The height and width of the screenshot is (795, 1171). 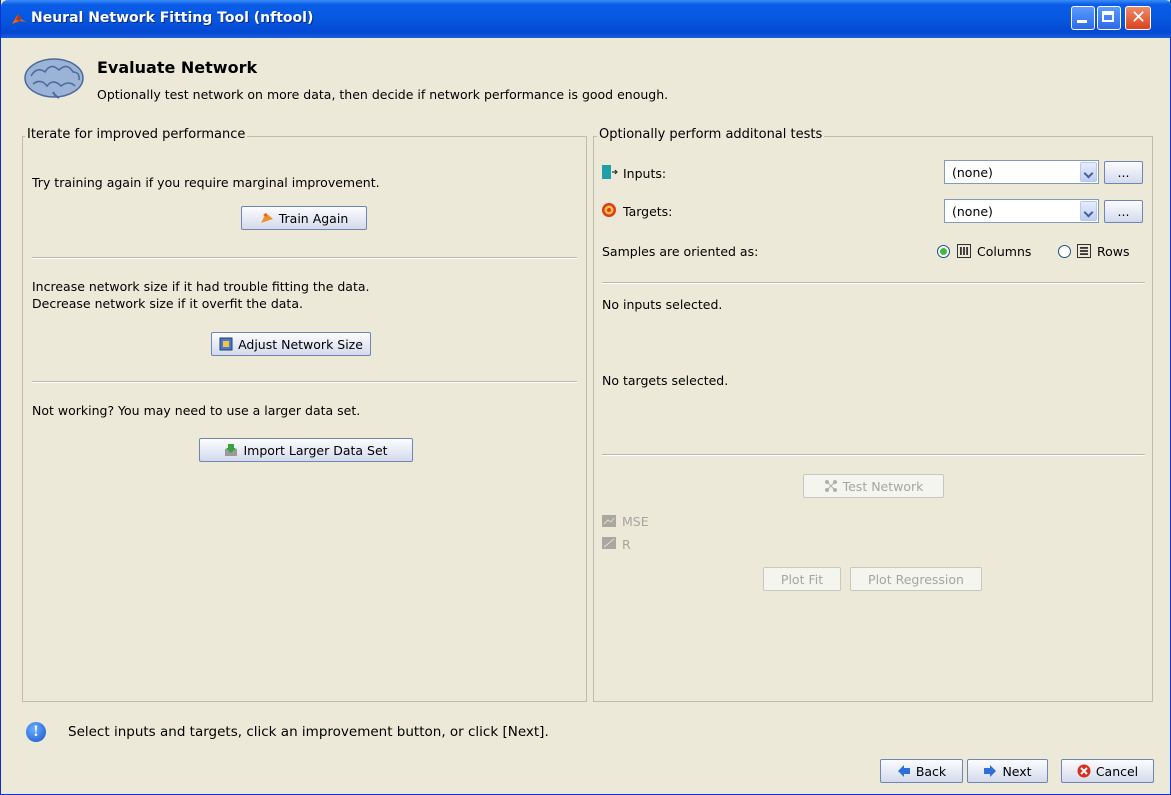 What do you see at coordinates (1084, 251) in the screenshot?
I see `rows-icon` at bounding box center [1084, 251].